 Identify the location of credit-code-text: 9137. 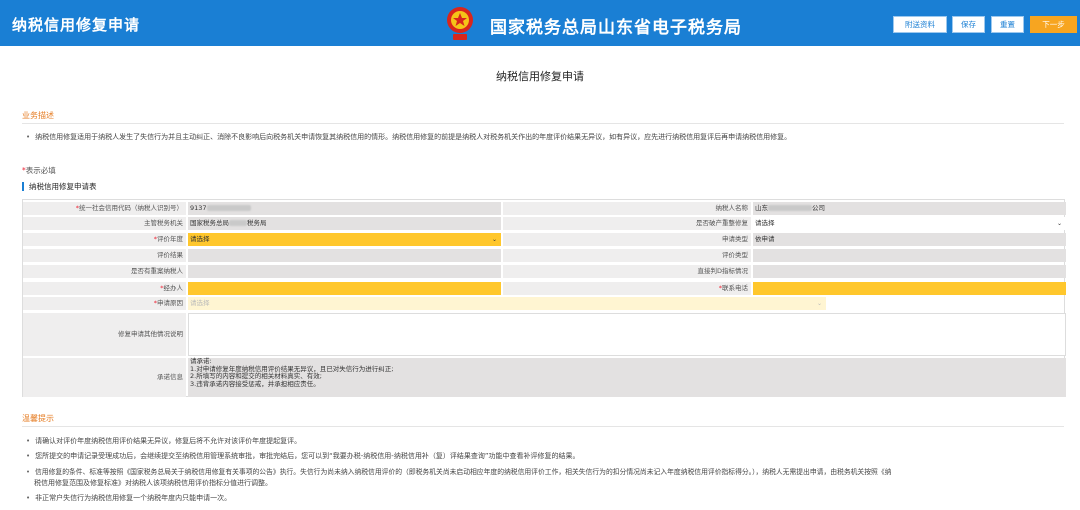
(198, 208).